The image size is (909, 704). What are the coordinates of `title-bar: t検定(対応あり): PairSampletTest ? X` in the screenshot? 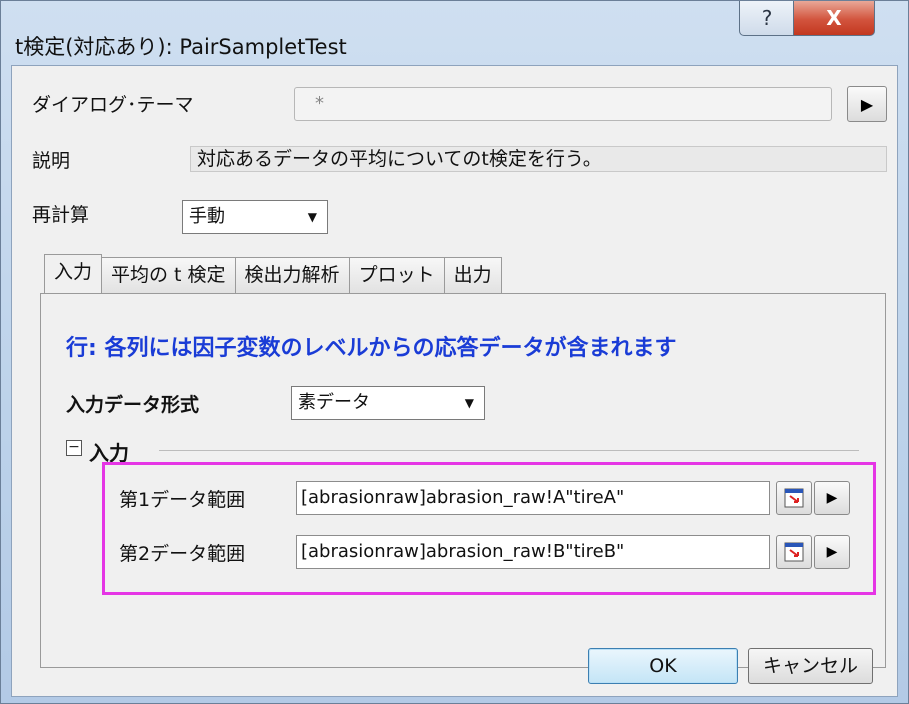 It's located at (454, 33).